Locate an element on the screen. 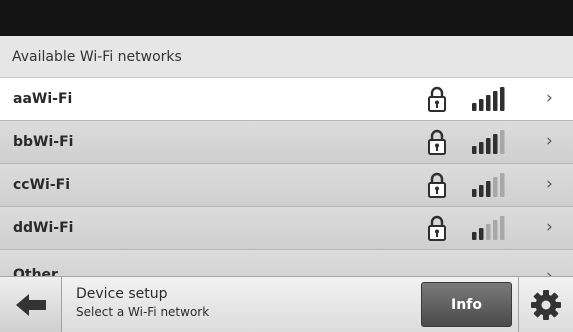  network-row-other: Other › is located at coordinates (286, 263).